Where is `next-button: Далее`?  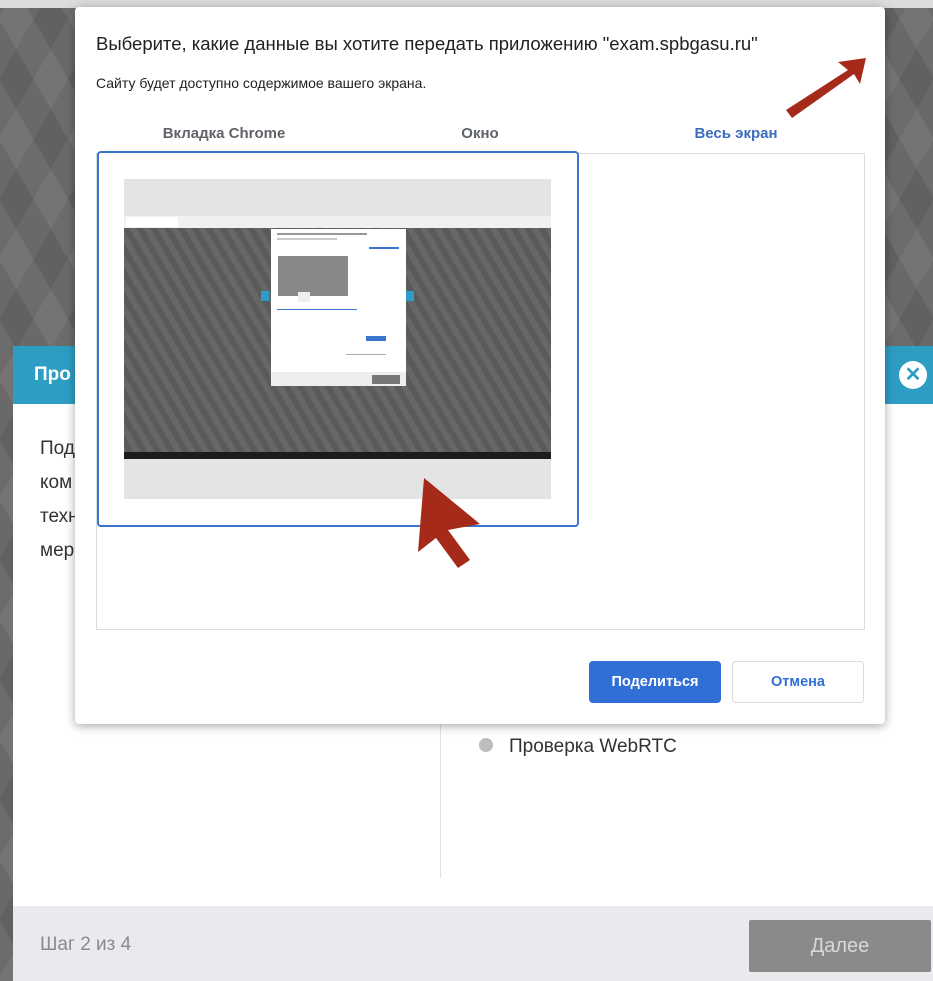
next-button: Далее is located at coordinates (840, 946).